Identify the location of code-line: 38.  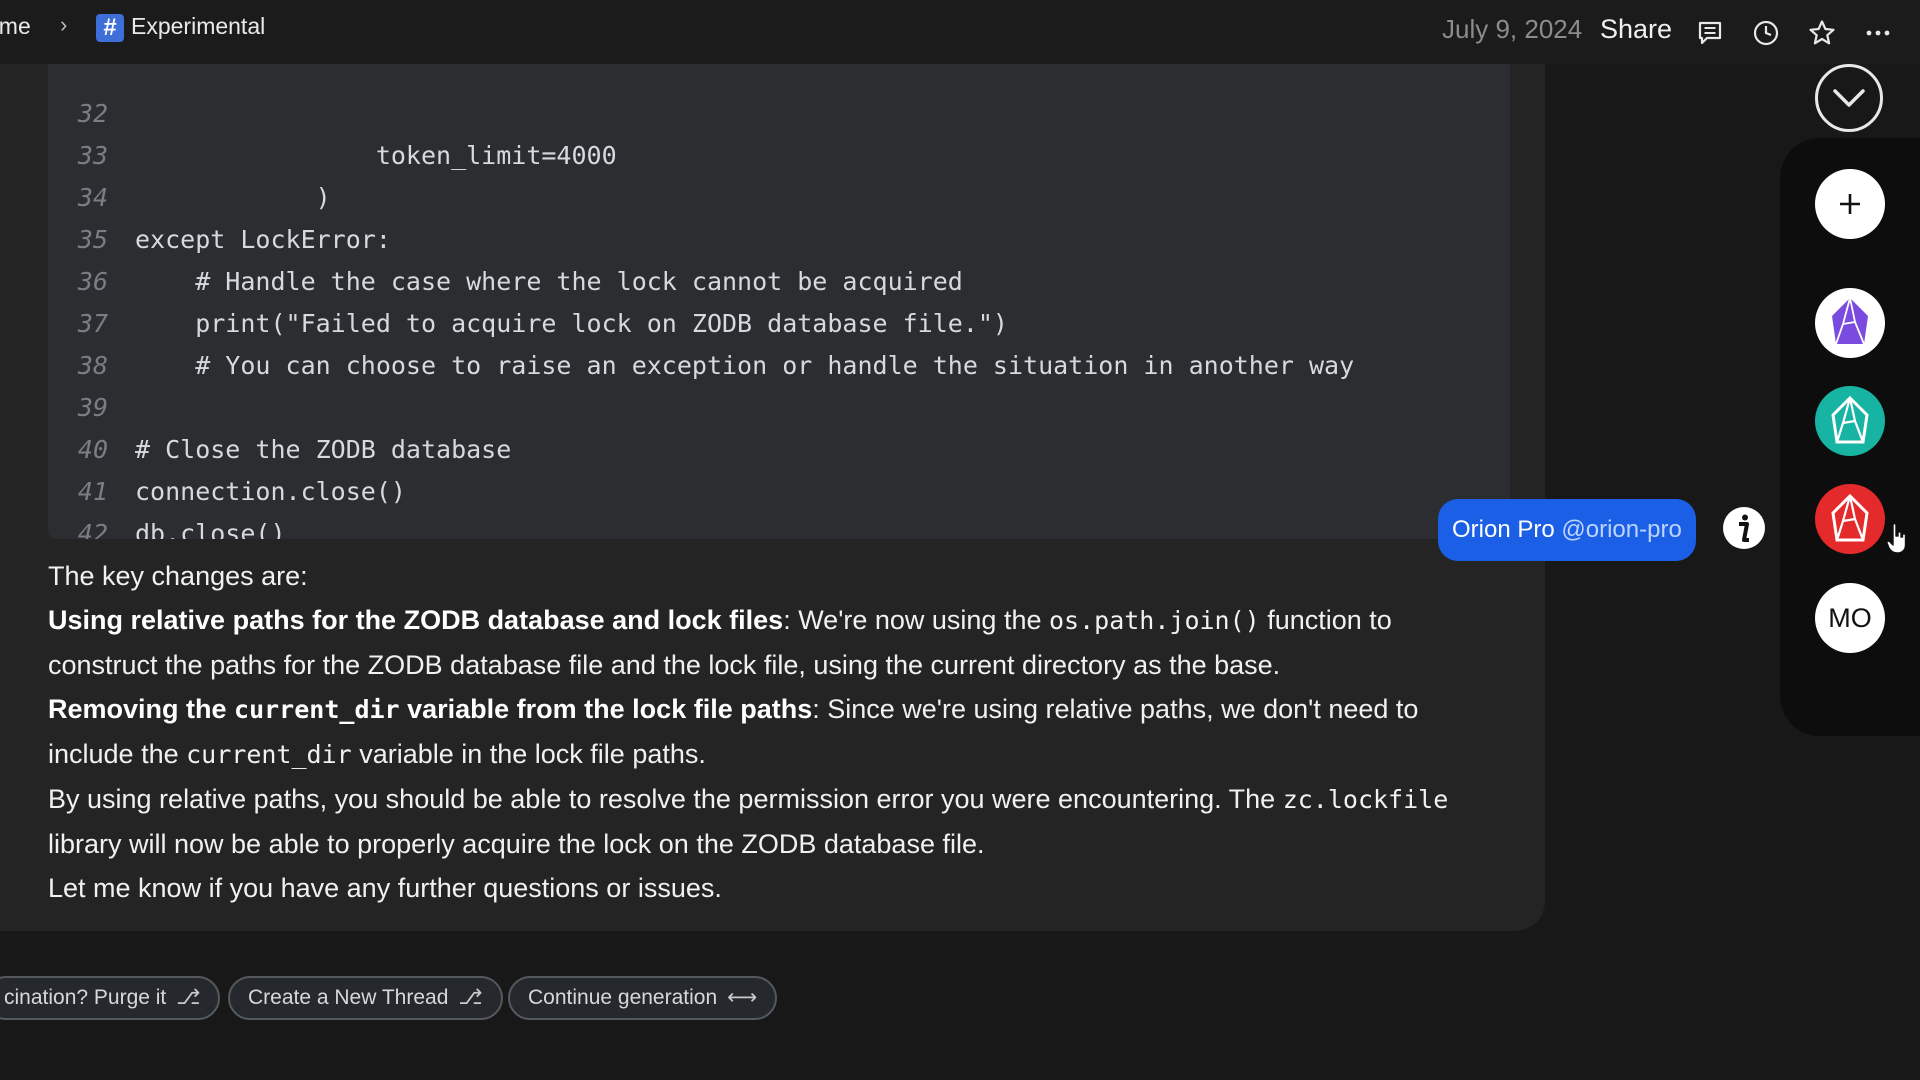
(779, 341).